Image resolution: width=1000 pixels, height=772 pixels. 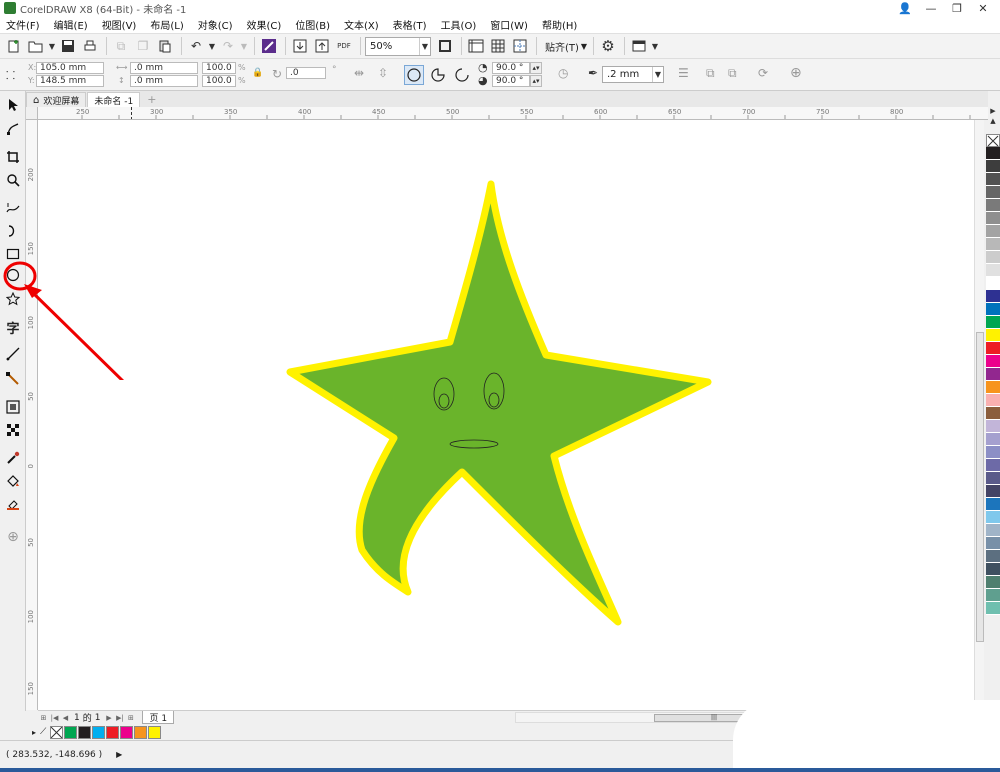 What do you see at coordinates (445, 46) in the screenshot?
I see `full-screen-icon` at bounding box center [445, 46].